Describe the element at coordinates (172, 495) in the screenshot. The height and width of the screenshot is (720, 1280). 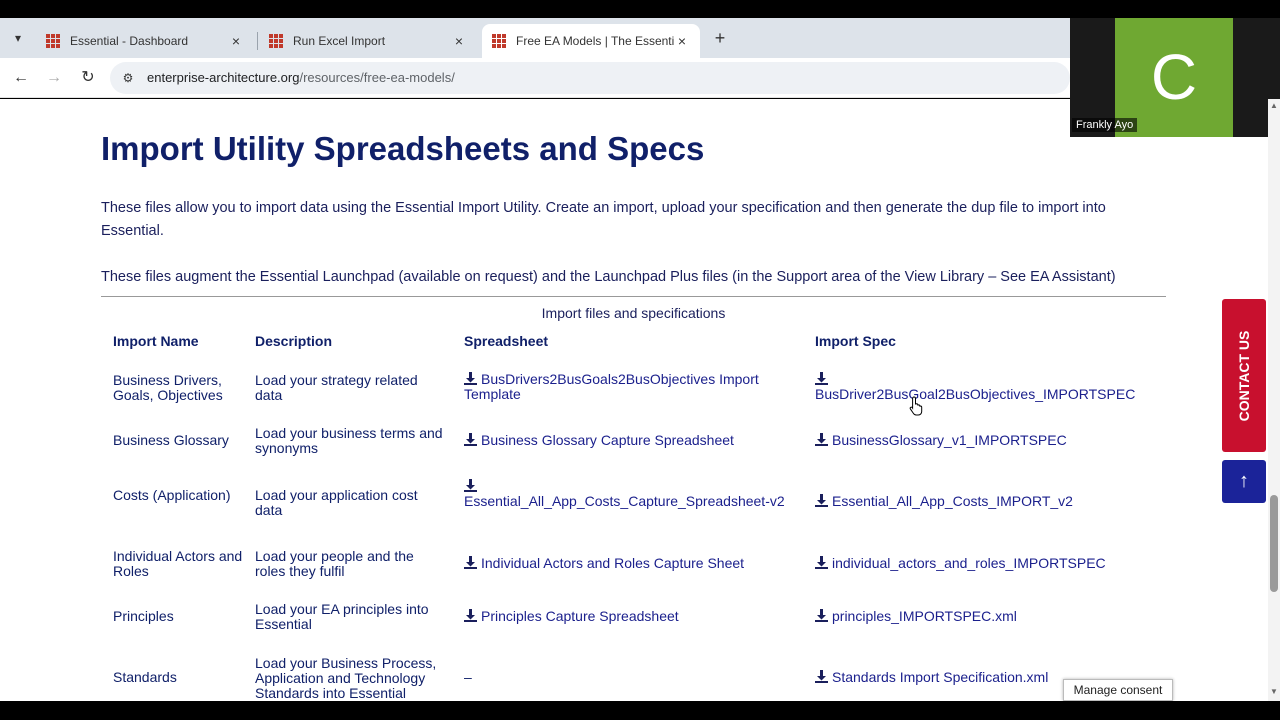
I see `cell-import-name: Costs (Application)` at that location.